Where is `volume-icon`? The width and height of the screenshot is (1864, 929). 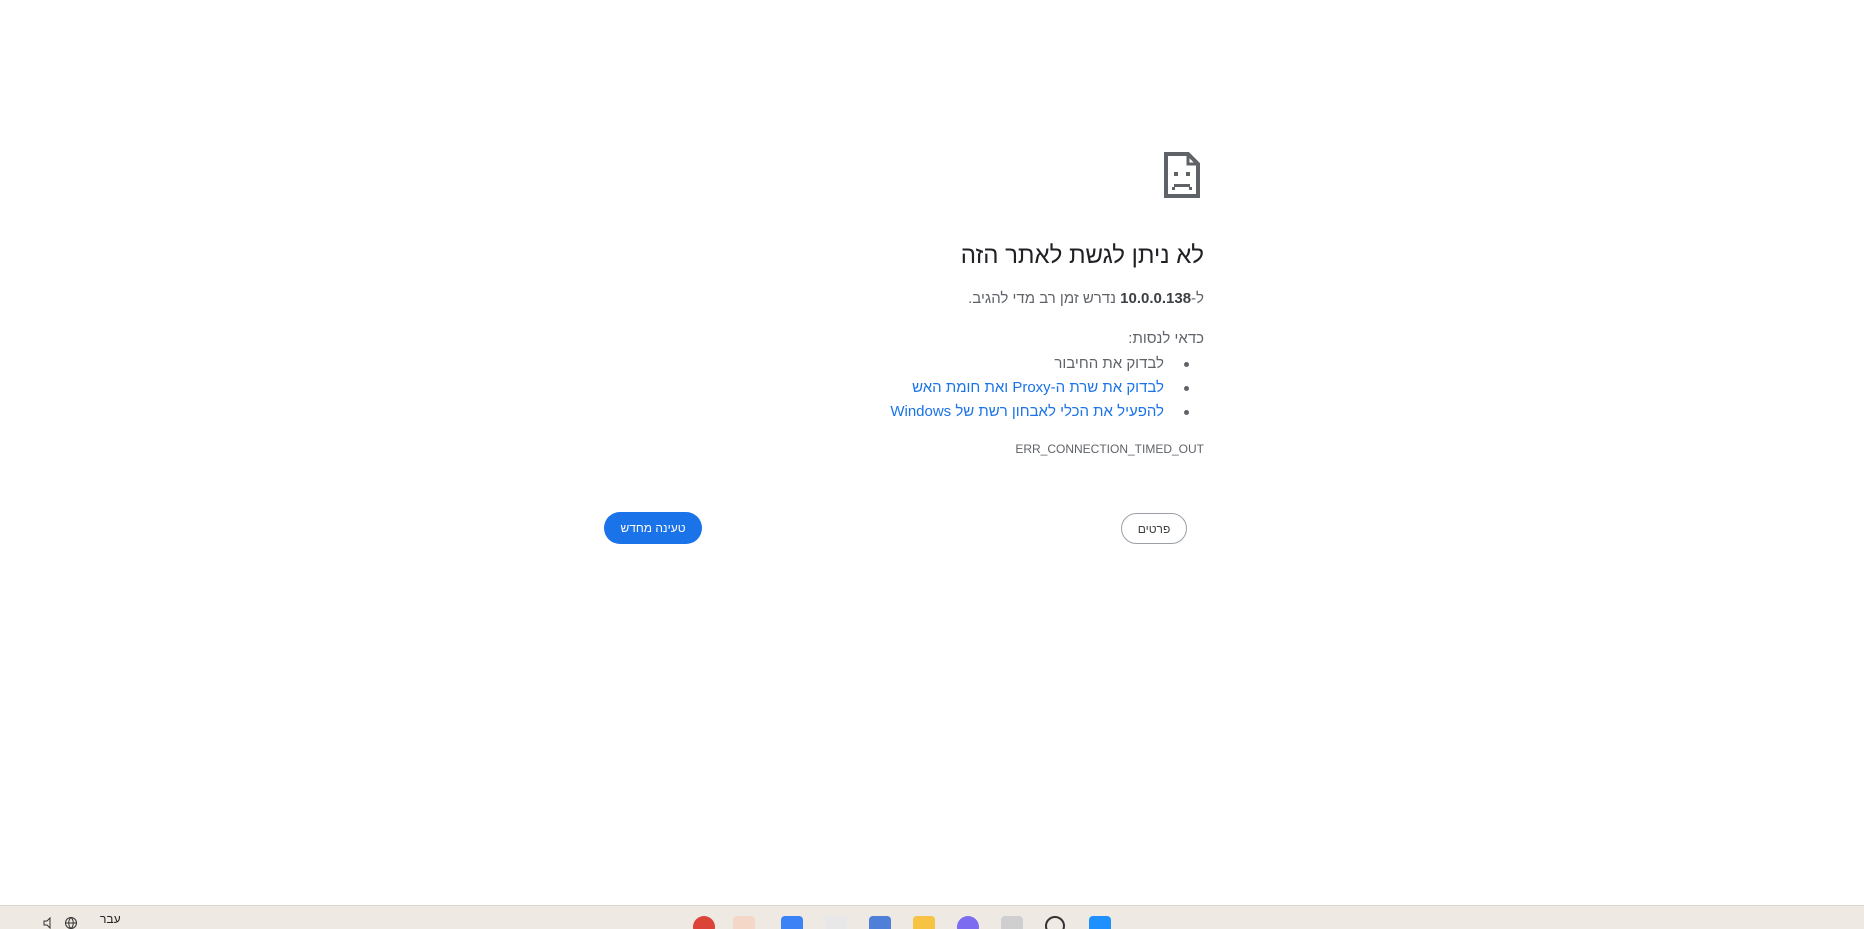 volume-icon is located at coordinates (49, 922).